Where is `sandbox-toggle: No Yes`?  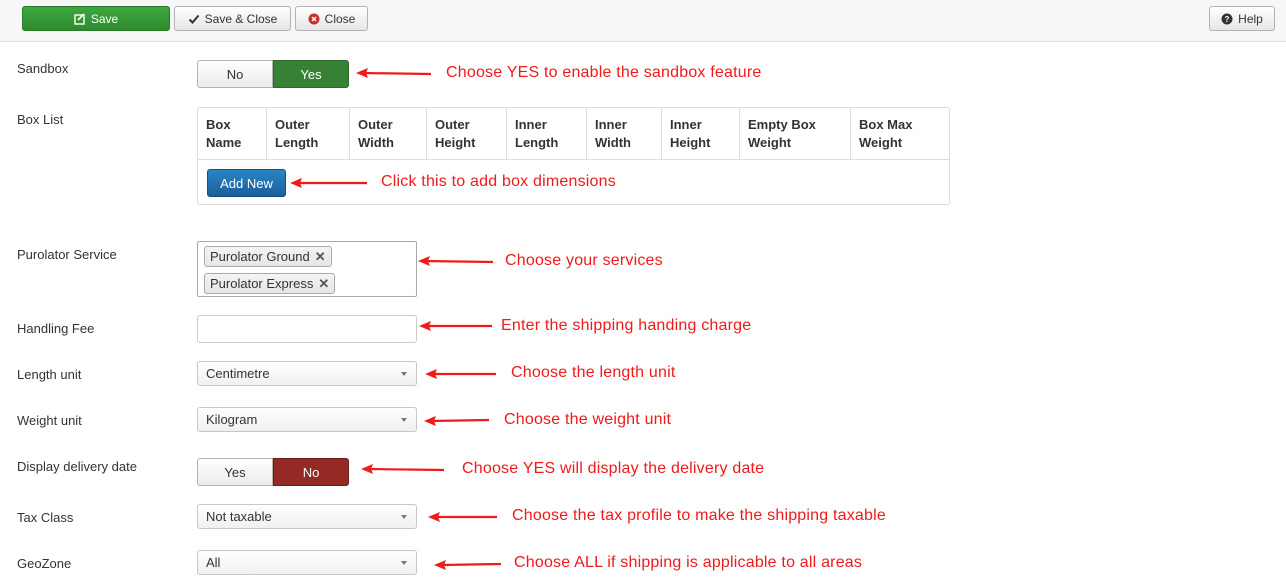 sandbox-toggle: No Yes is located at coordinates (273, 74).